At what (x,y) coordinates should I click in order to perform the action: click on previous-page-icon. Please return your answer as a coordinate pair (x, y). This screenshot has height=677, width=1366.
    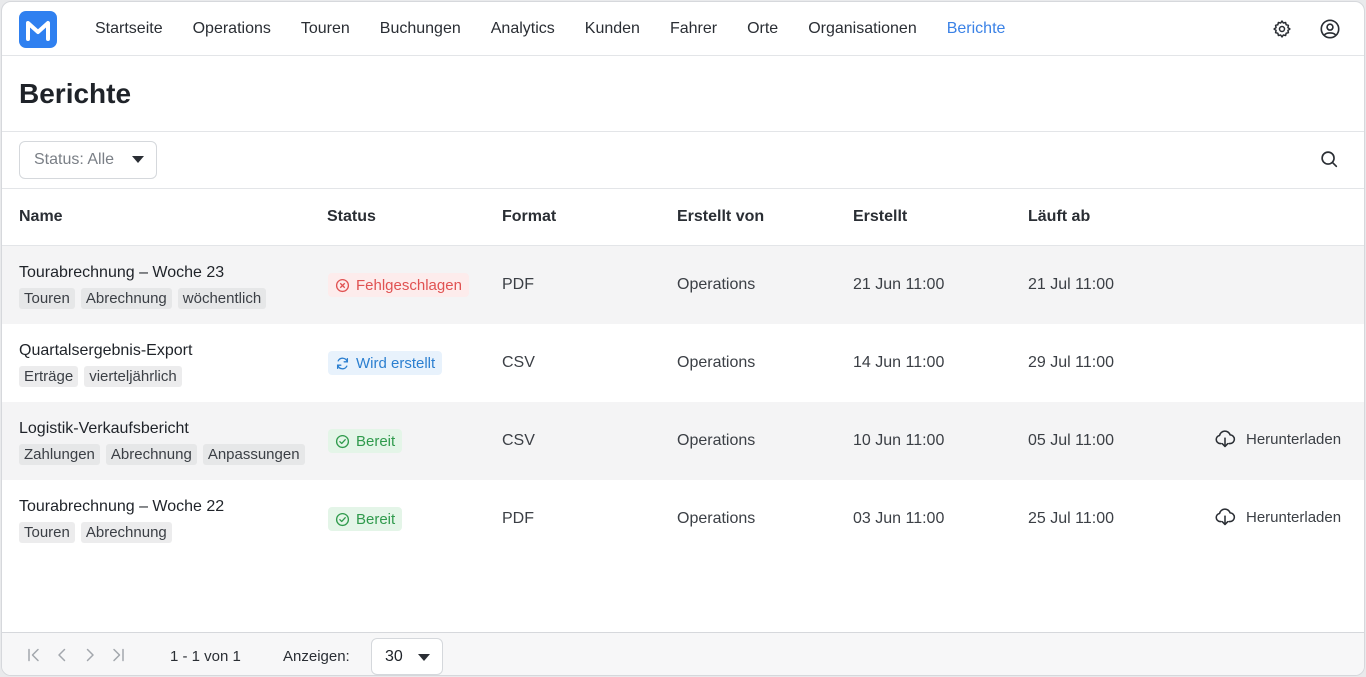
    Looking at the image, I should click on (62, 655).